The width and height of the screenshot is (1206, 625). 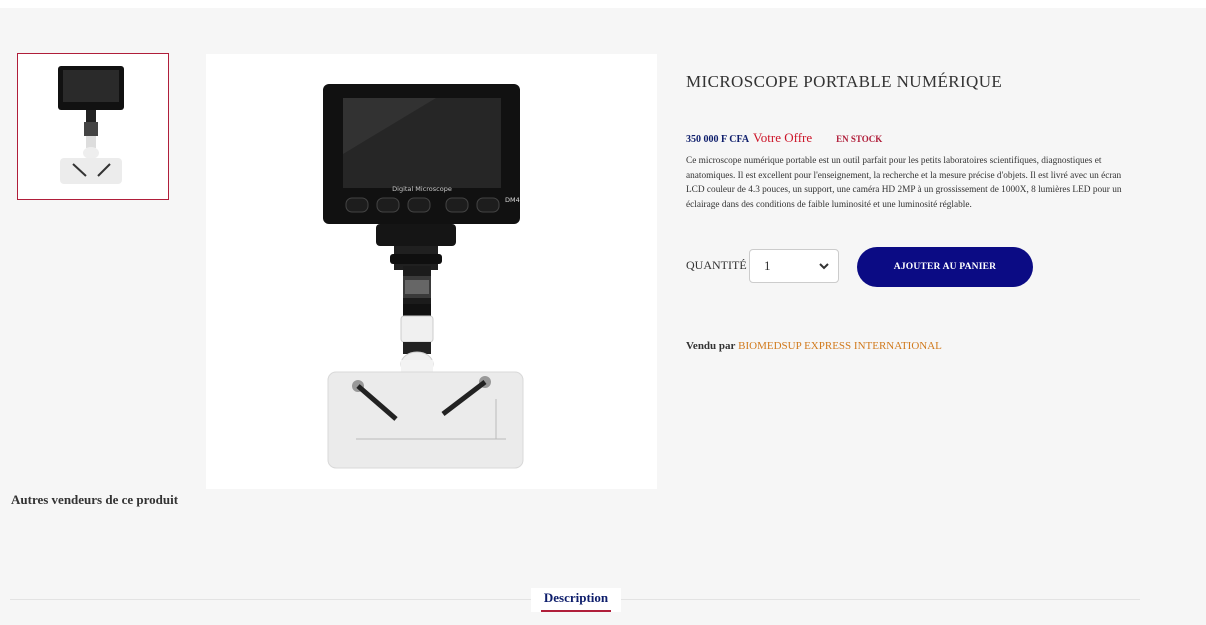 I want to click on tab-description: Description, so click(x=576, y=600).